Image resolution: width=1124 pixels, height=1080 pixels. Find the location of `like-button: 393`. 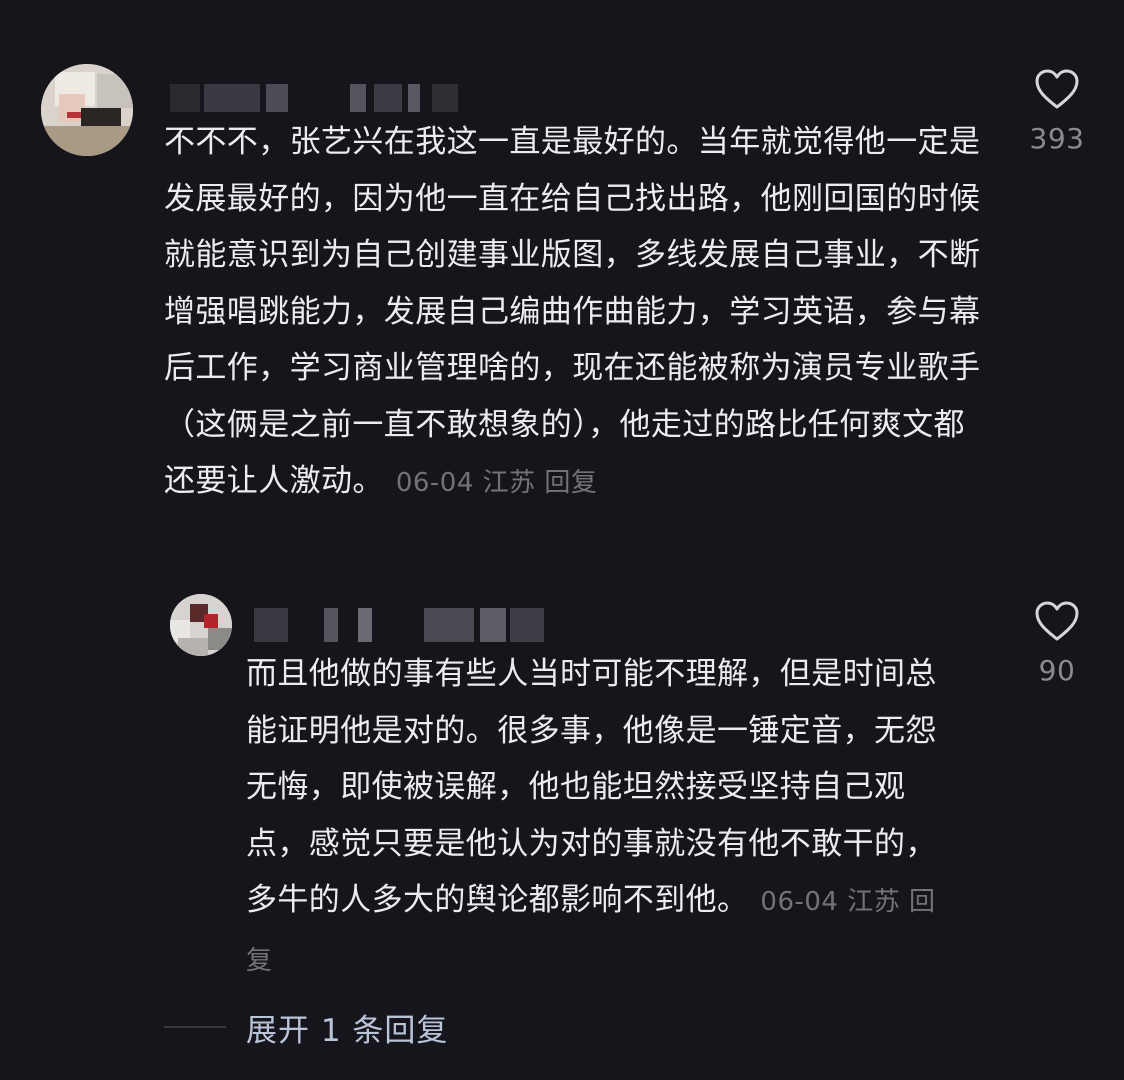

like-button: 393 is located at coordinates (1057, 111).